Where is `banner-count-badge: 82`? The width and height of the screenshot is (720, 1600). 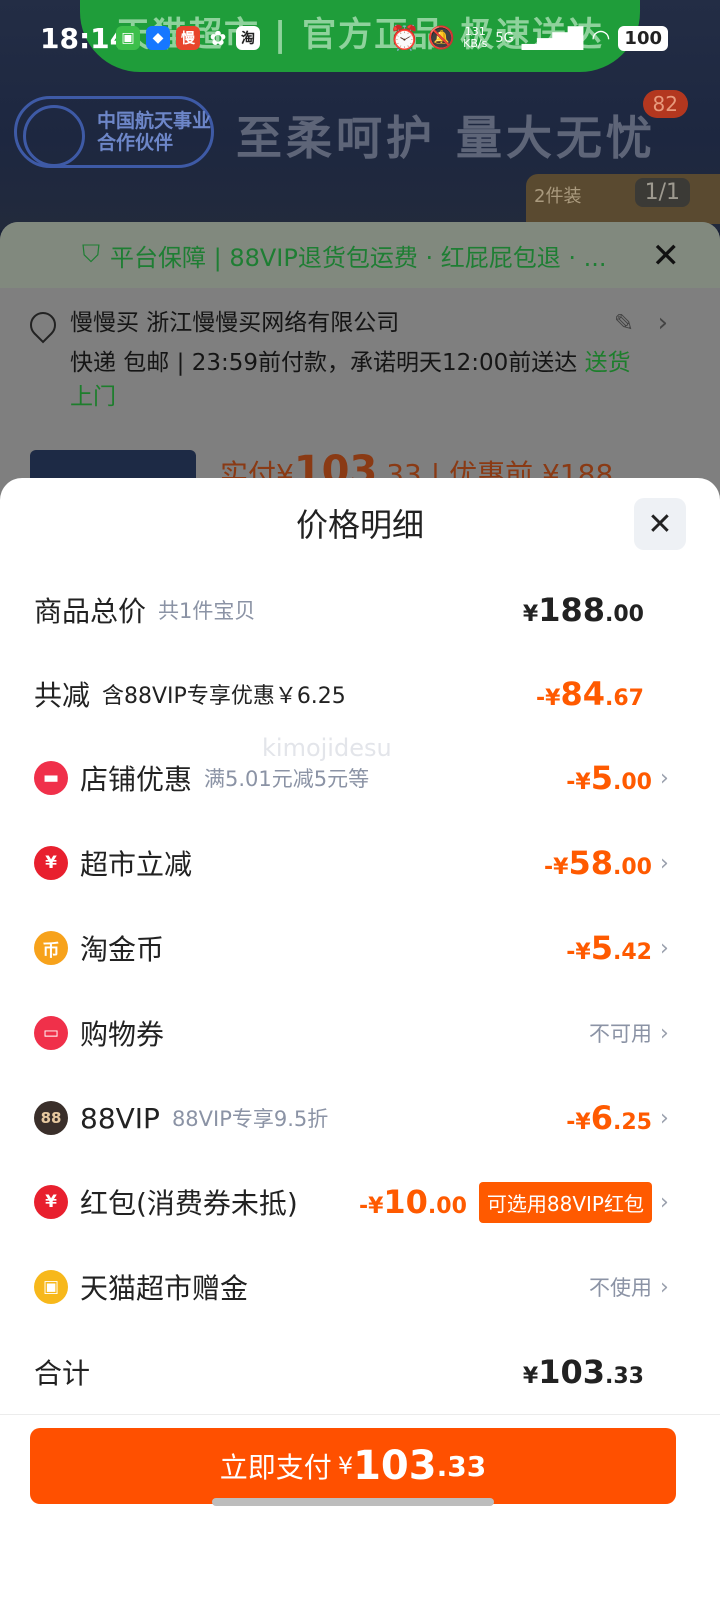 banner-count-badge: 82 is located at coordinates (665, 104).